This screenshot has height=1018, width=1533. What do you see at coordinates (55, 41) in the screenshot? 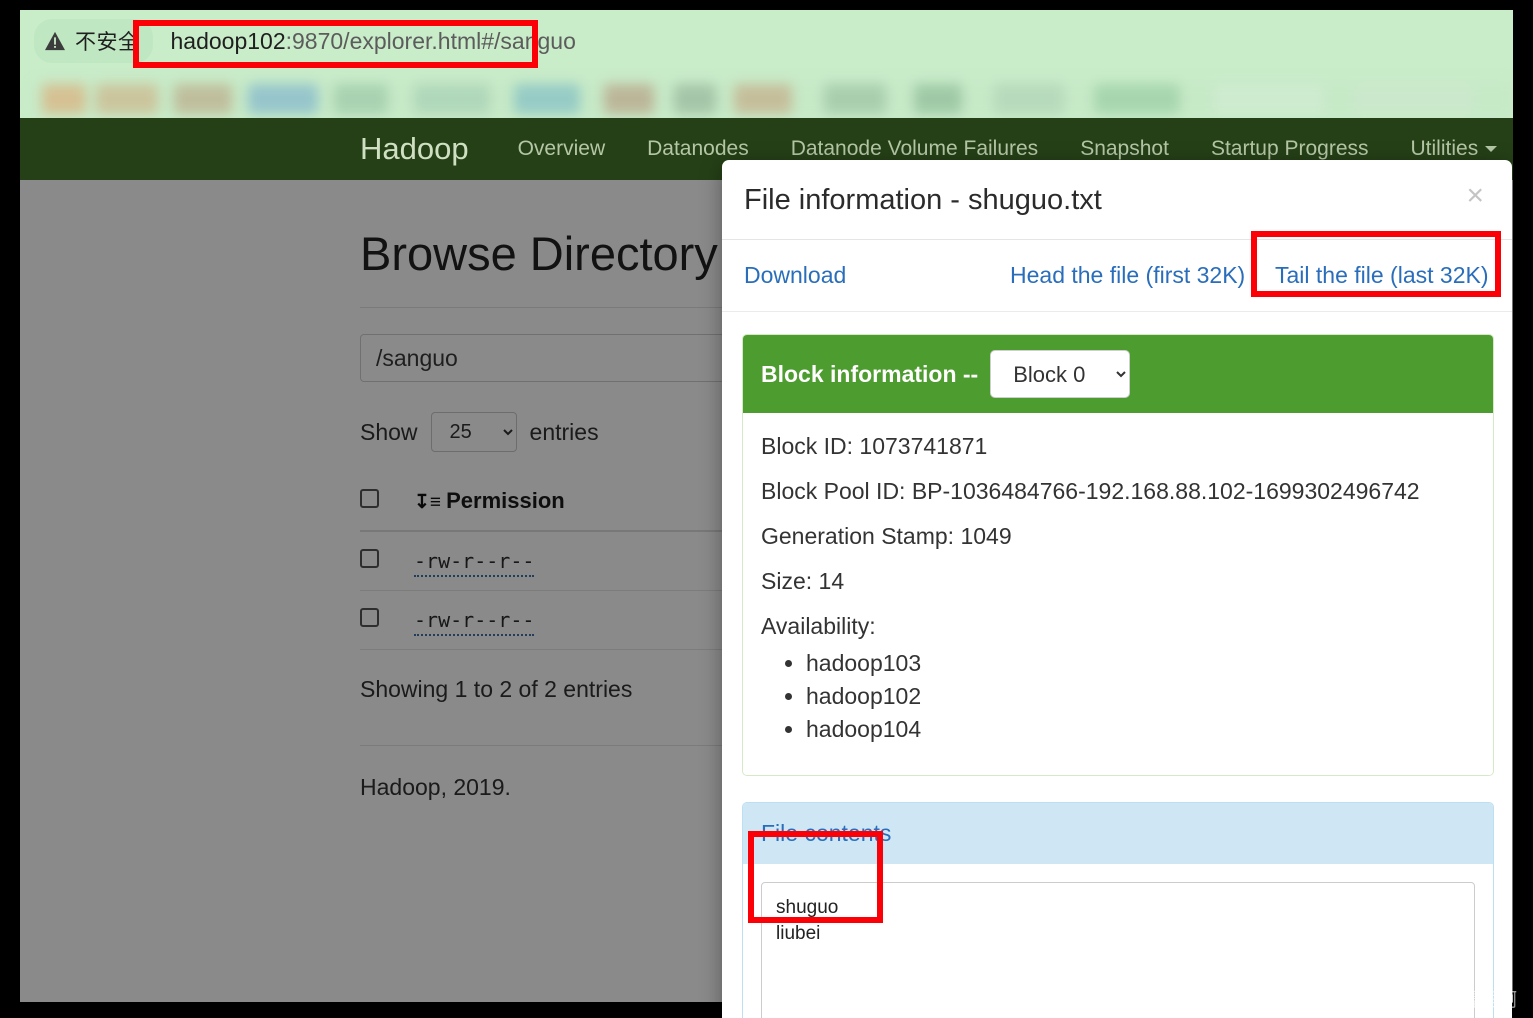
I see `warning-triangle-icon` at bounding box center [55, 41].